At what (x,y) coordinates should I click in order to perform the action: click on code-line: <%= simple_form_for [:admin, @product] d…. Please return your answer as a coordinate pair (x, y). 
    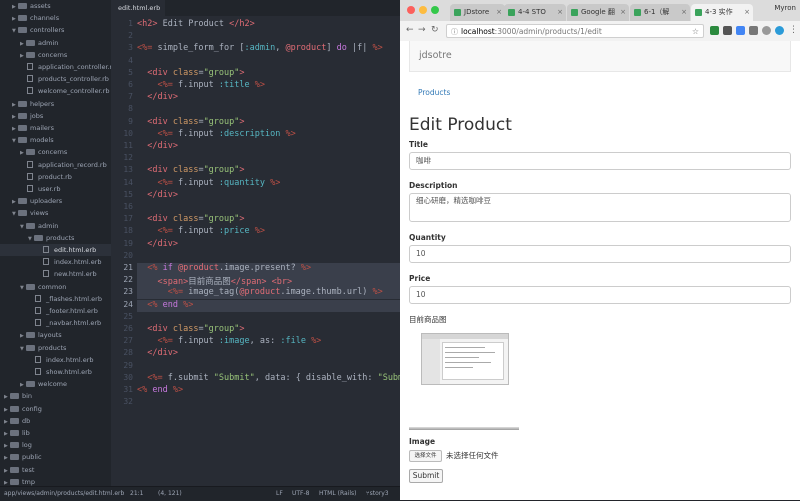
    Looking at the image, I should click on (260, 48).